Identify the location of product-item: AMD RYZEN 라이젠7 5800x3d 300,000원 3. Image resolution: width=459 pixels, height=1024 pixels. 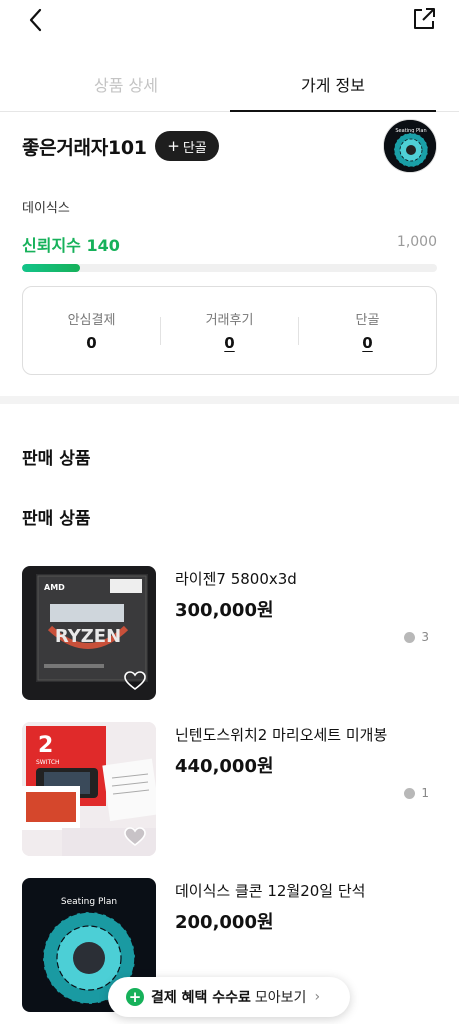
(229, 633).